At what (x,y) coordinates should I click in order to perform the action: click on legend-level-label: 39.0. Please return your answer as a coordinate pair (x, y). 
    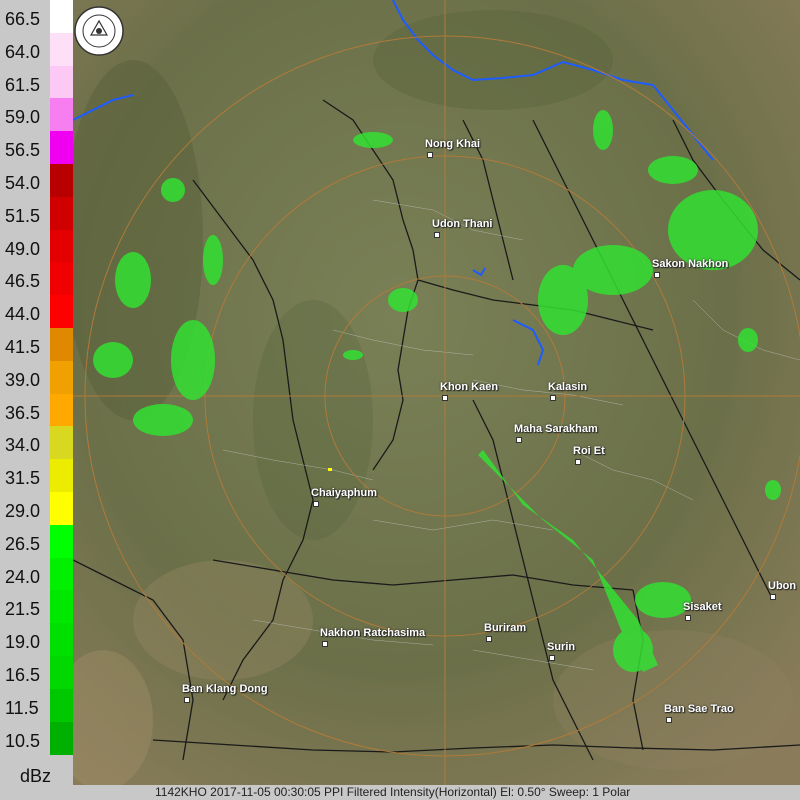
    Looking at the image, I should click on (23, 379).